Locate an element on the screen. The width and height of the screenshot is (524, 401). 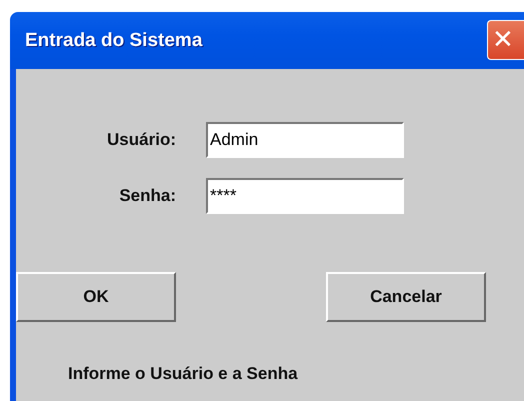
password-field: **** is located at coordinates (305, 196).